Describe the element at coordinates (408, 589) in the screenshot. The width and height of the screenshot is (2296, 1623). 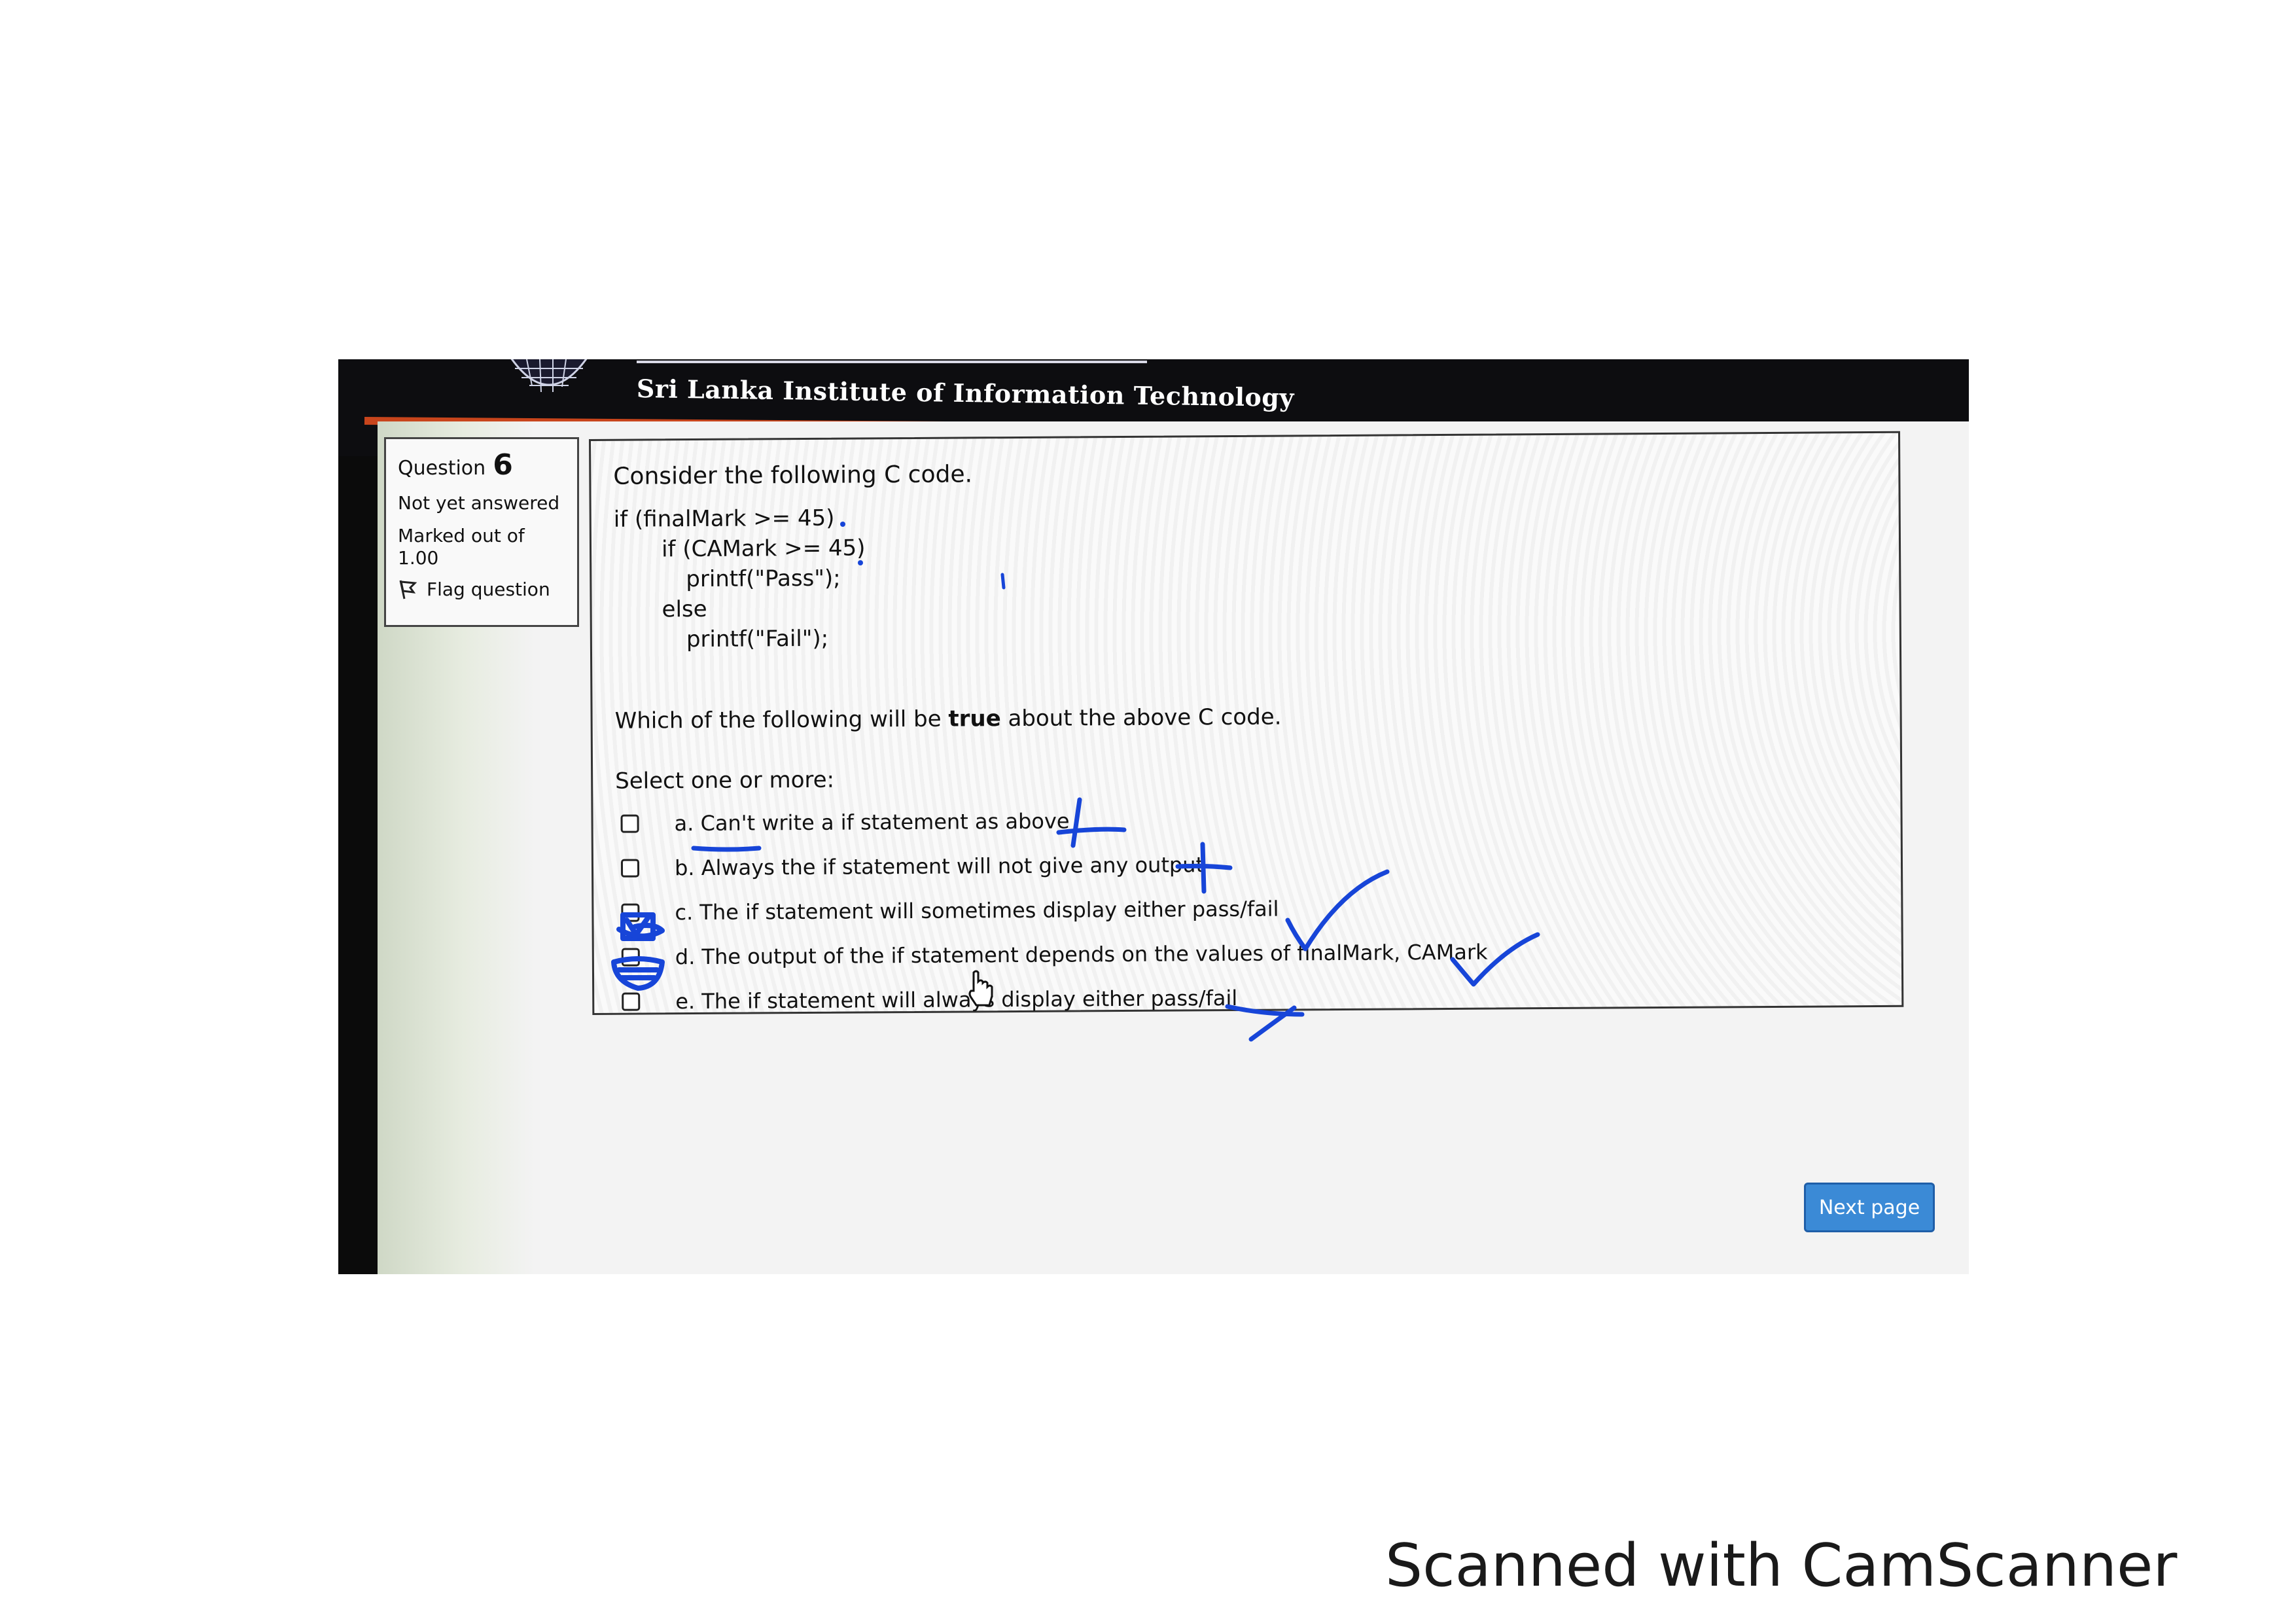
I see `flag-icon` at that location.